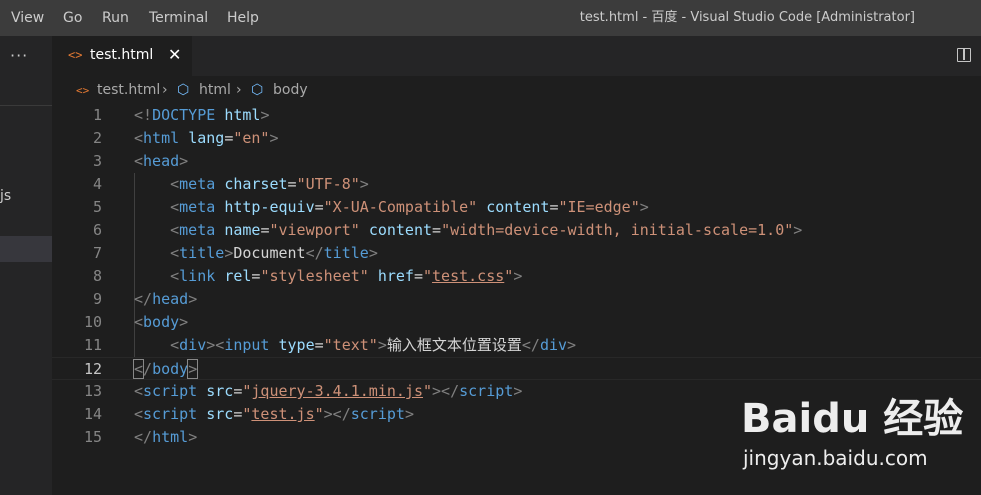 The width and height of the screenshot is (981, 495). I want to click on code-text: <html lang="en">, so click(206, 138).